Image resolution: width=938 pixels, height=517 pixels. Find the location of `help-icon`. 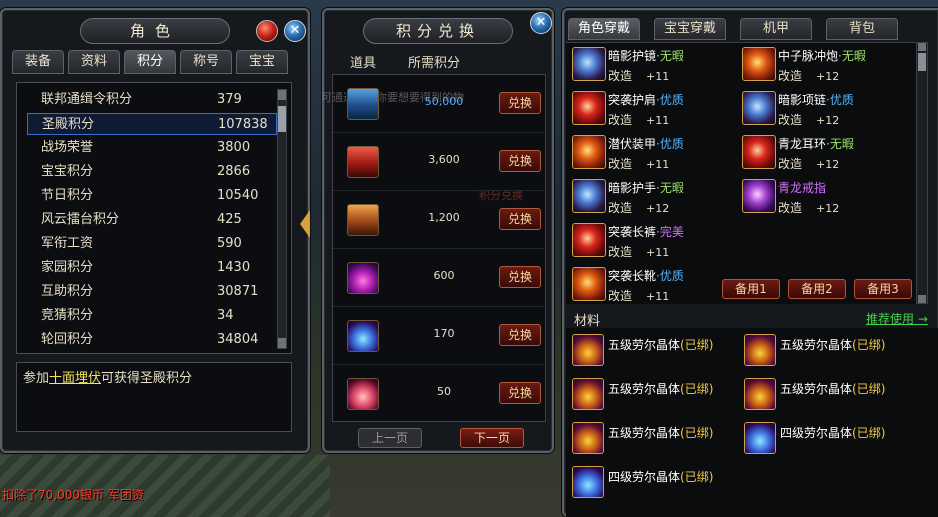

help-icon is located at coordinates (267, 31).